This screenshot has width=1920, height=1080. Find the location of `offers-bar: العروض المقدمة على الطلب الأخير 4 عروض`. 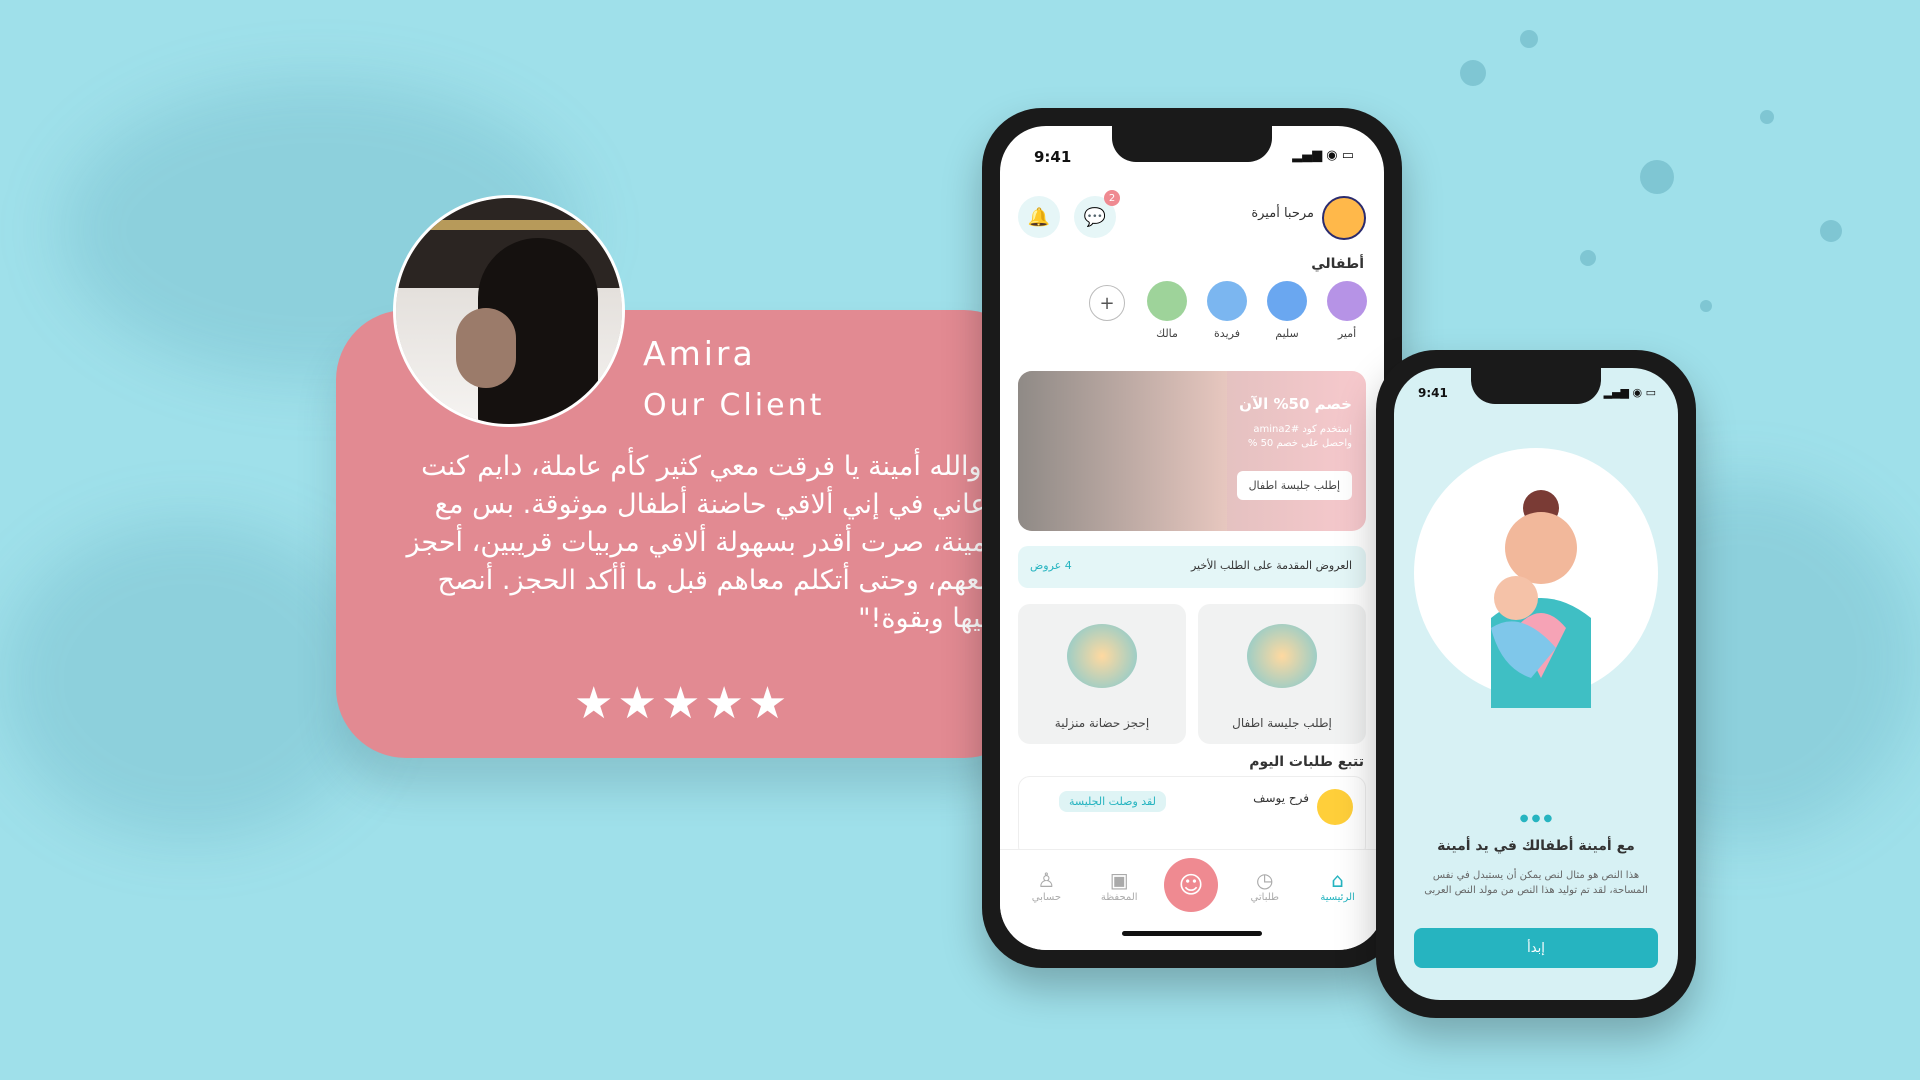

offers-bar: العروض المقدمة على الطلب الأخير 4 عروض is located at coordinates (1192, 567).